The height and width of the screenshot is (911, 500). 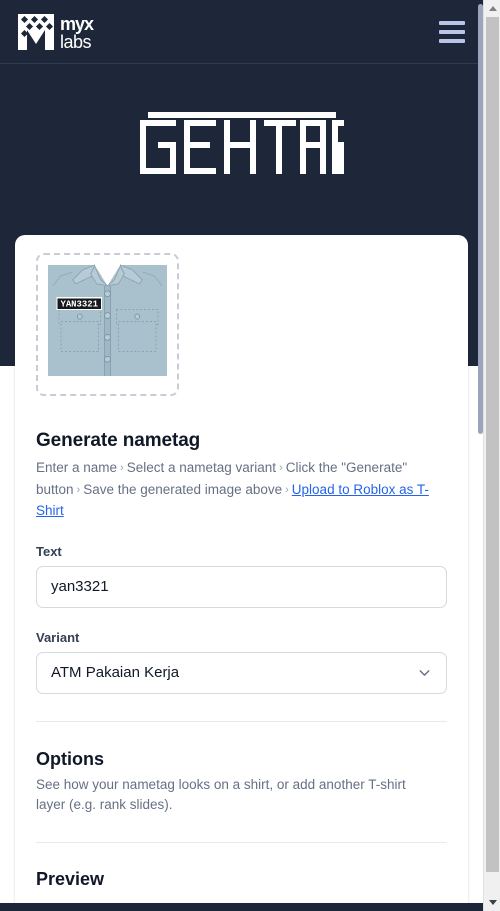 What do you see at coordinates (77, 467) in the screenshot?
I see `step-1: Enter a name` at bounding box center [77, 467].